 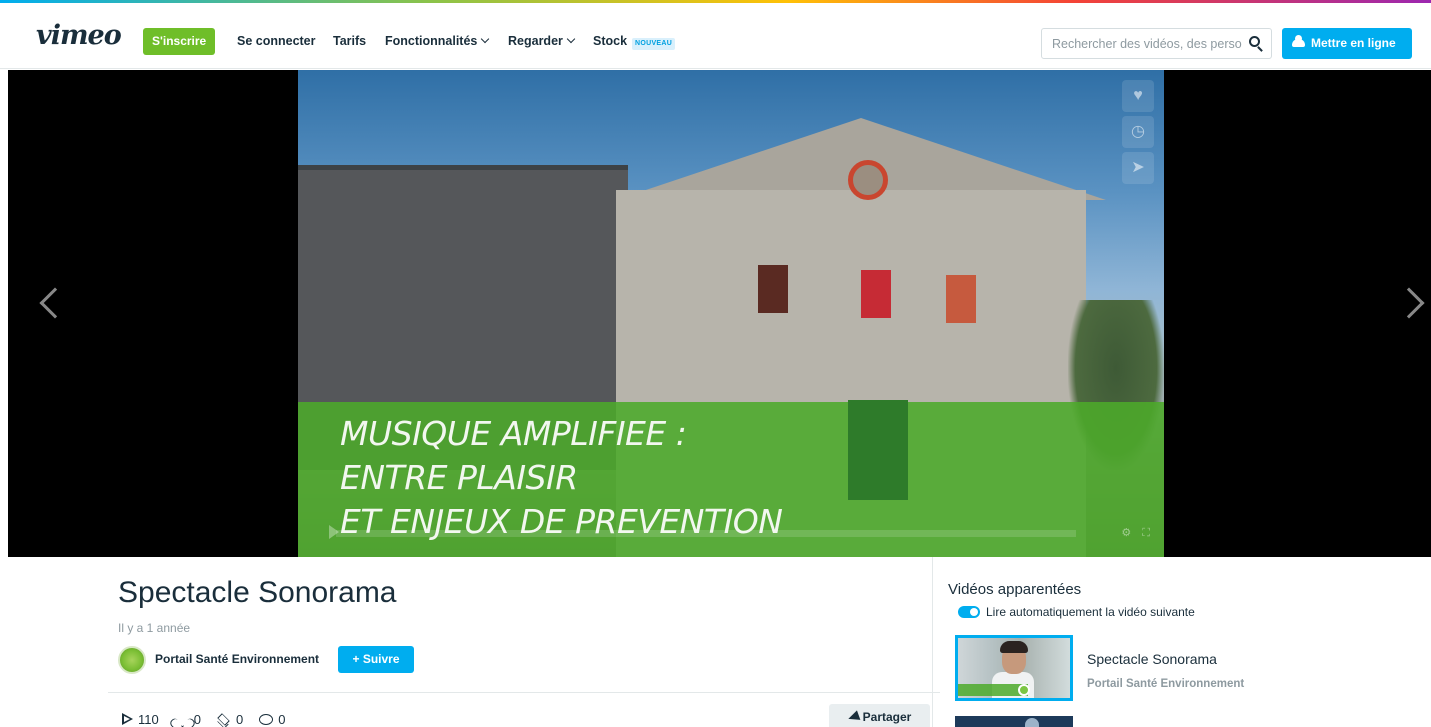 I want to click on search-icon, so click(x=1254, y=41).